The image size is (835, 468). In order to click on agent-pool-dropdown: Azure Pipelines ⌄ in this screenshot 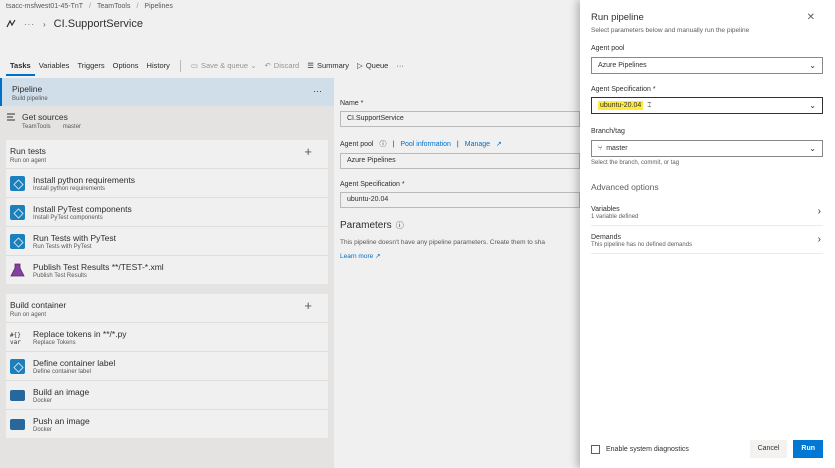, I will do `click(707, 65)`.